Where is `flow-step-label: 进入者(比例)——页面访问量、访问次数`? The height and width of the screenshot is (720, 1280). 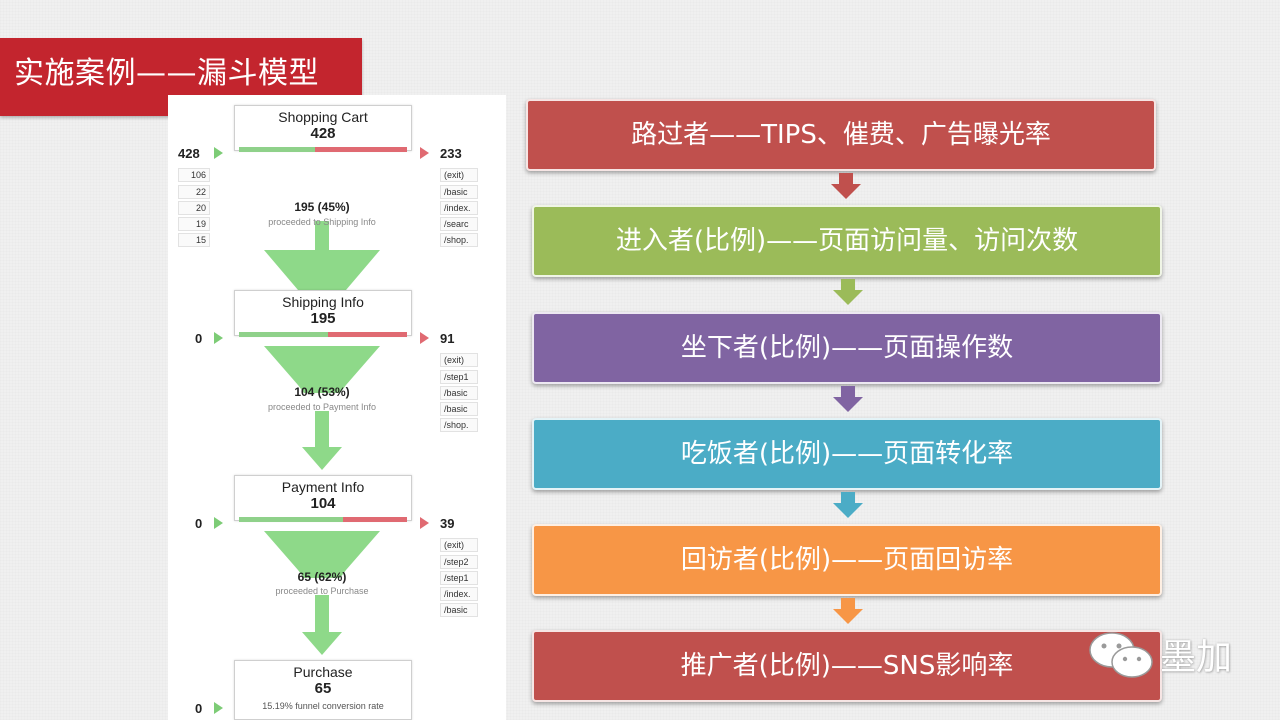
flow-step-label: 进入者(比例)——页面访问量、访问次数 is located at coordinates (847, 241).